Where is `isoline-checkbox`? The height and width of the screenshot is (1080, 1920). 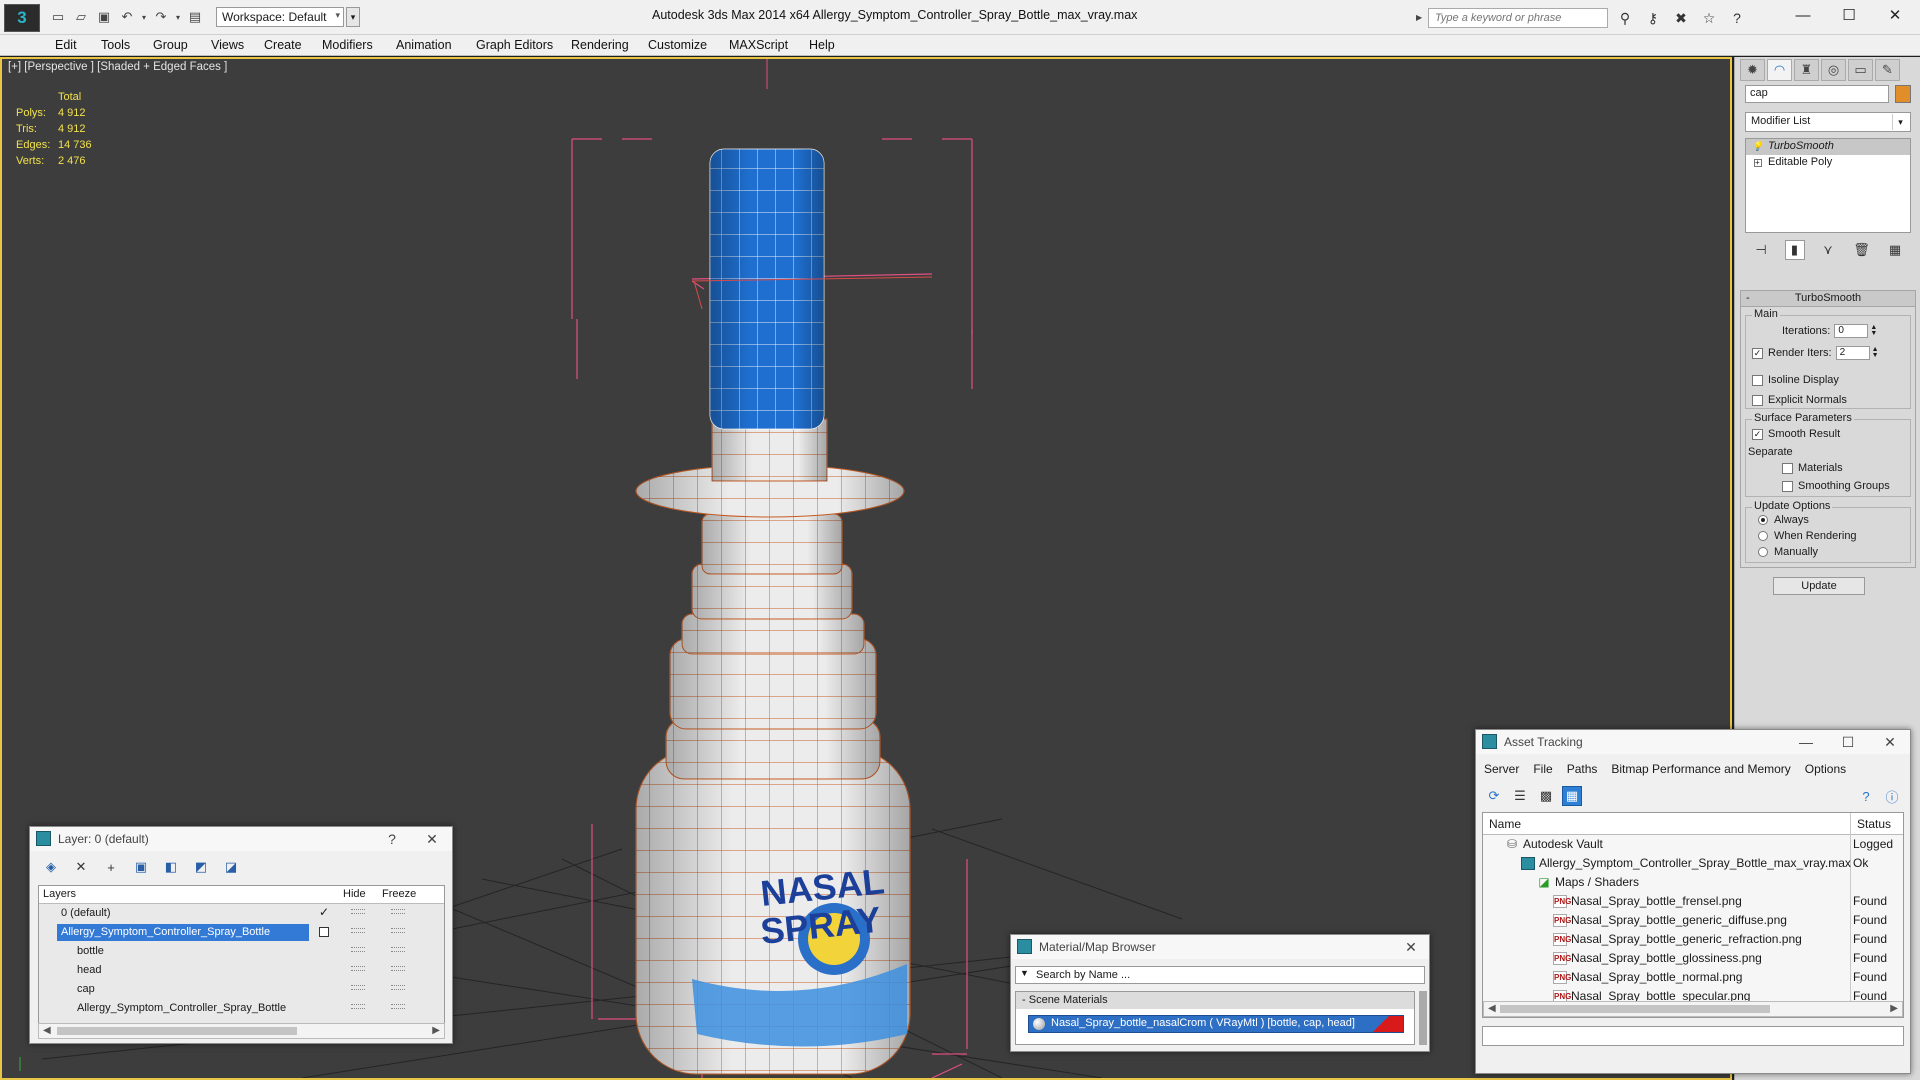
isoline-checkbox is located at coordinates (1757, 380).